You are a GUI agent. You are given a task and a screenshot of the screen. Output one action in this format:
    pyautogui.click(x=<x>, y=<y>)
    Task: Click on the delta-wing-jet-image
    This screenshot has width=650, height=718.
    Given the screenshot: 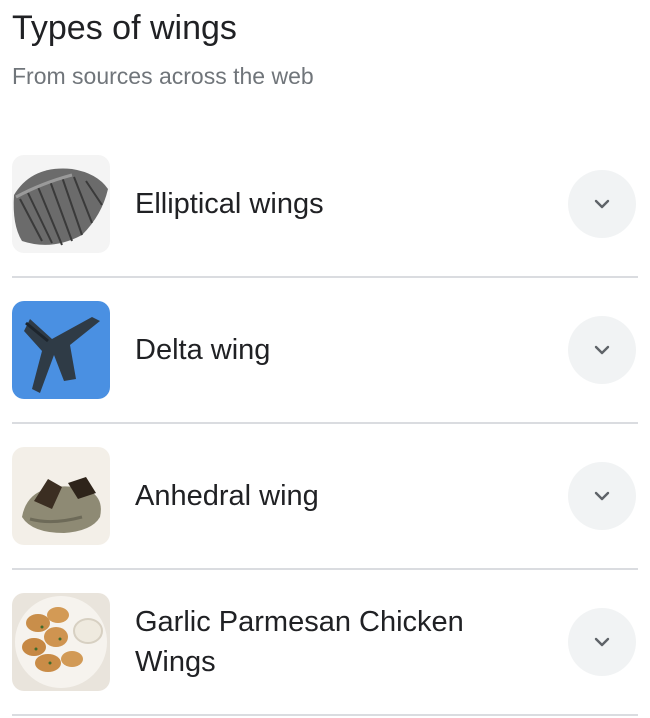 What is the action you would take?
    pyautogui.click(x=61, y=350)
    